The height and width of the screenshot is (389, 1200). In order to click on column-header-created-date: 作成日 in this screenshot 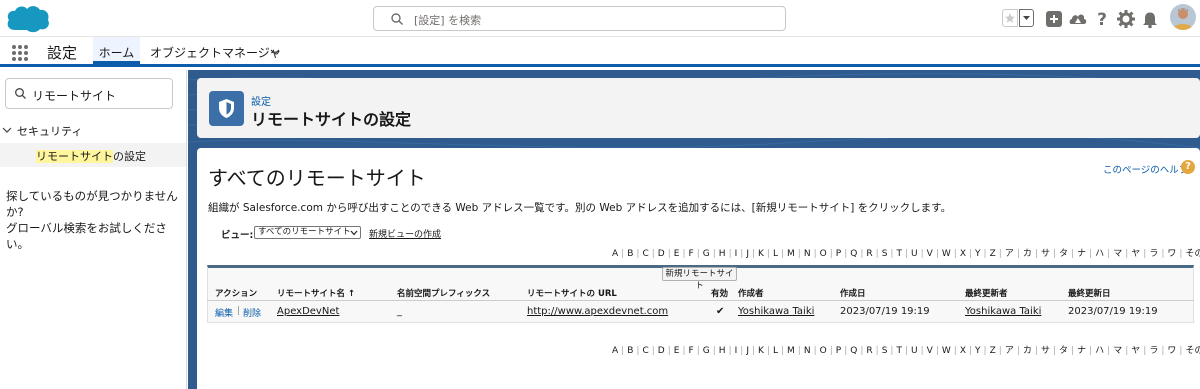, I will do `click(853, 293)`.